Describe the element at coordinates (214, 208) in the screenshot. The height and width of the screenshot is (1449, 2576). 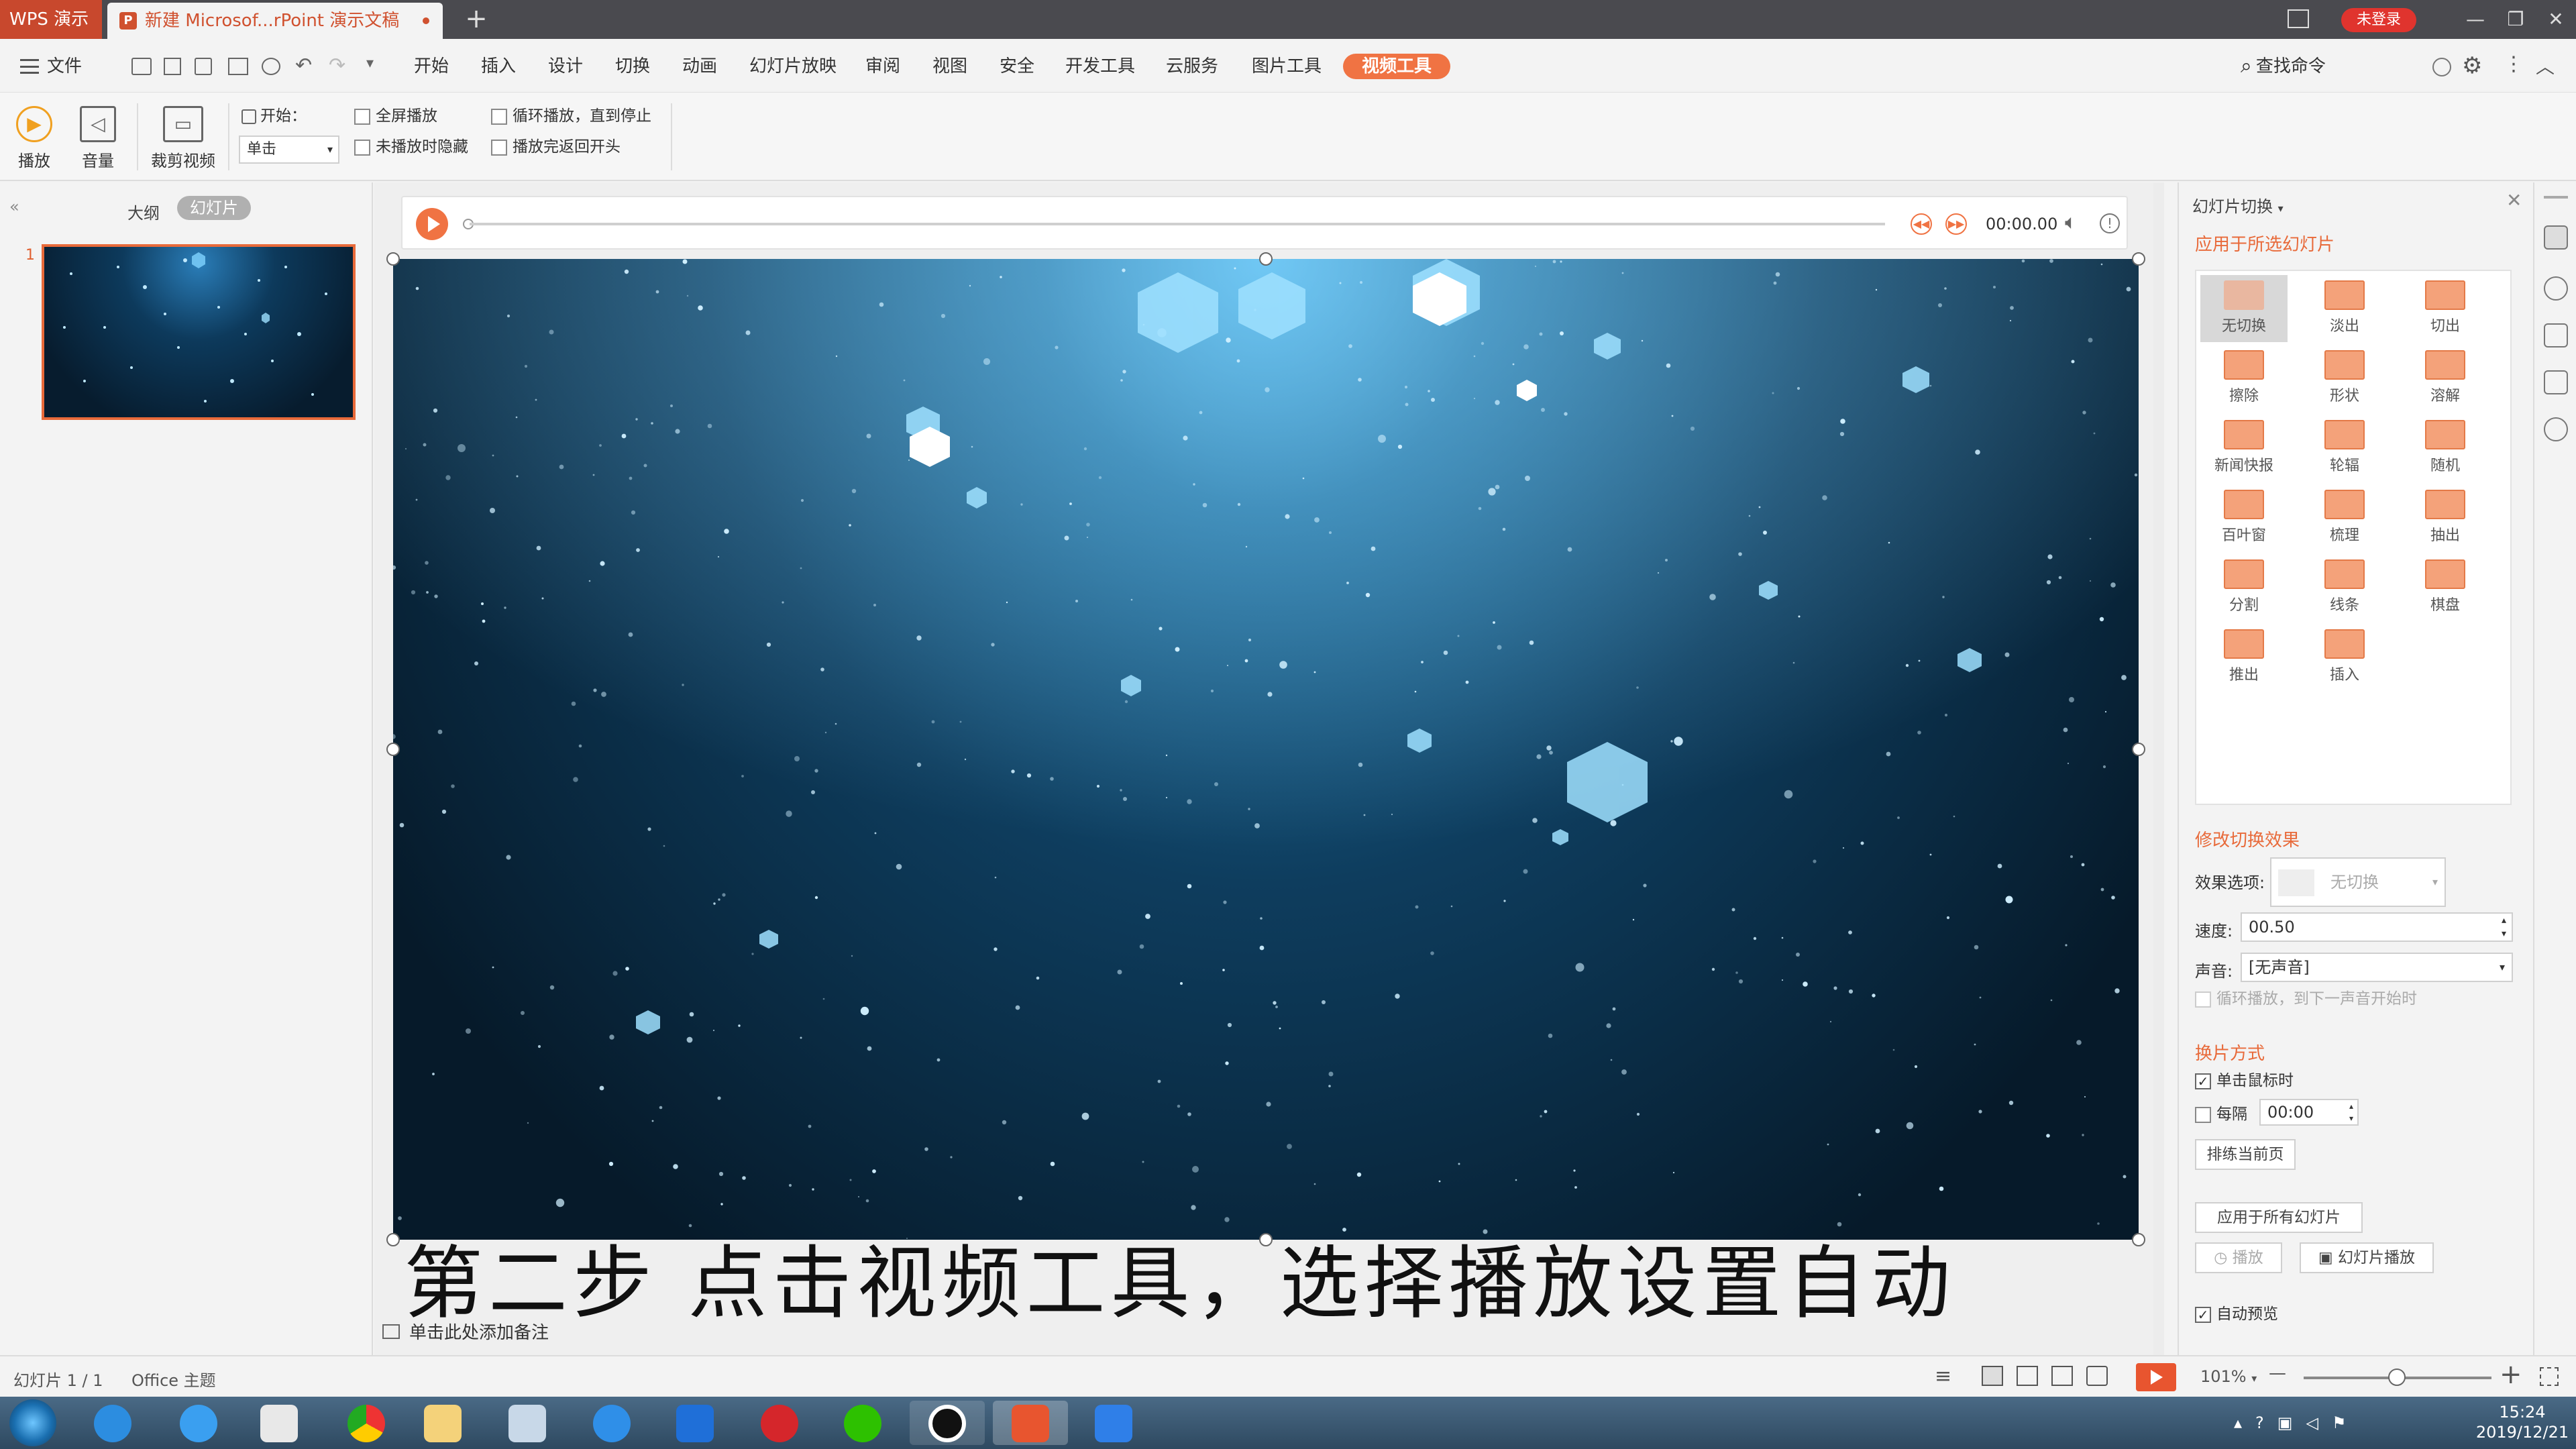
I see `tab-slides: 幻灯片` at that location.